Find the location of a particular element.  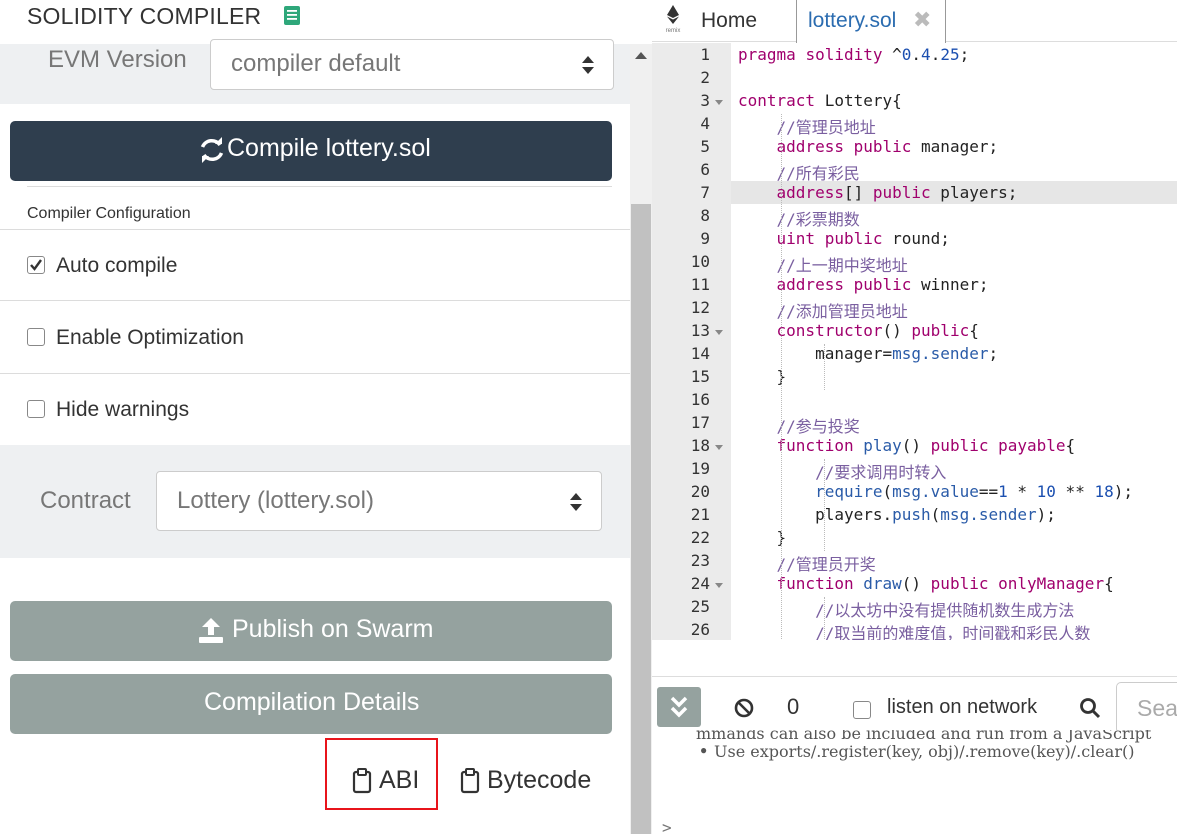

code-line: contract Lottery{ is located at coordinates (820, 100).